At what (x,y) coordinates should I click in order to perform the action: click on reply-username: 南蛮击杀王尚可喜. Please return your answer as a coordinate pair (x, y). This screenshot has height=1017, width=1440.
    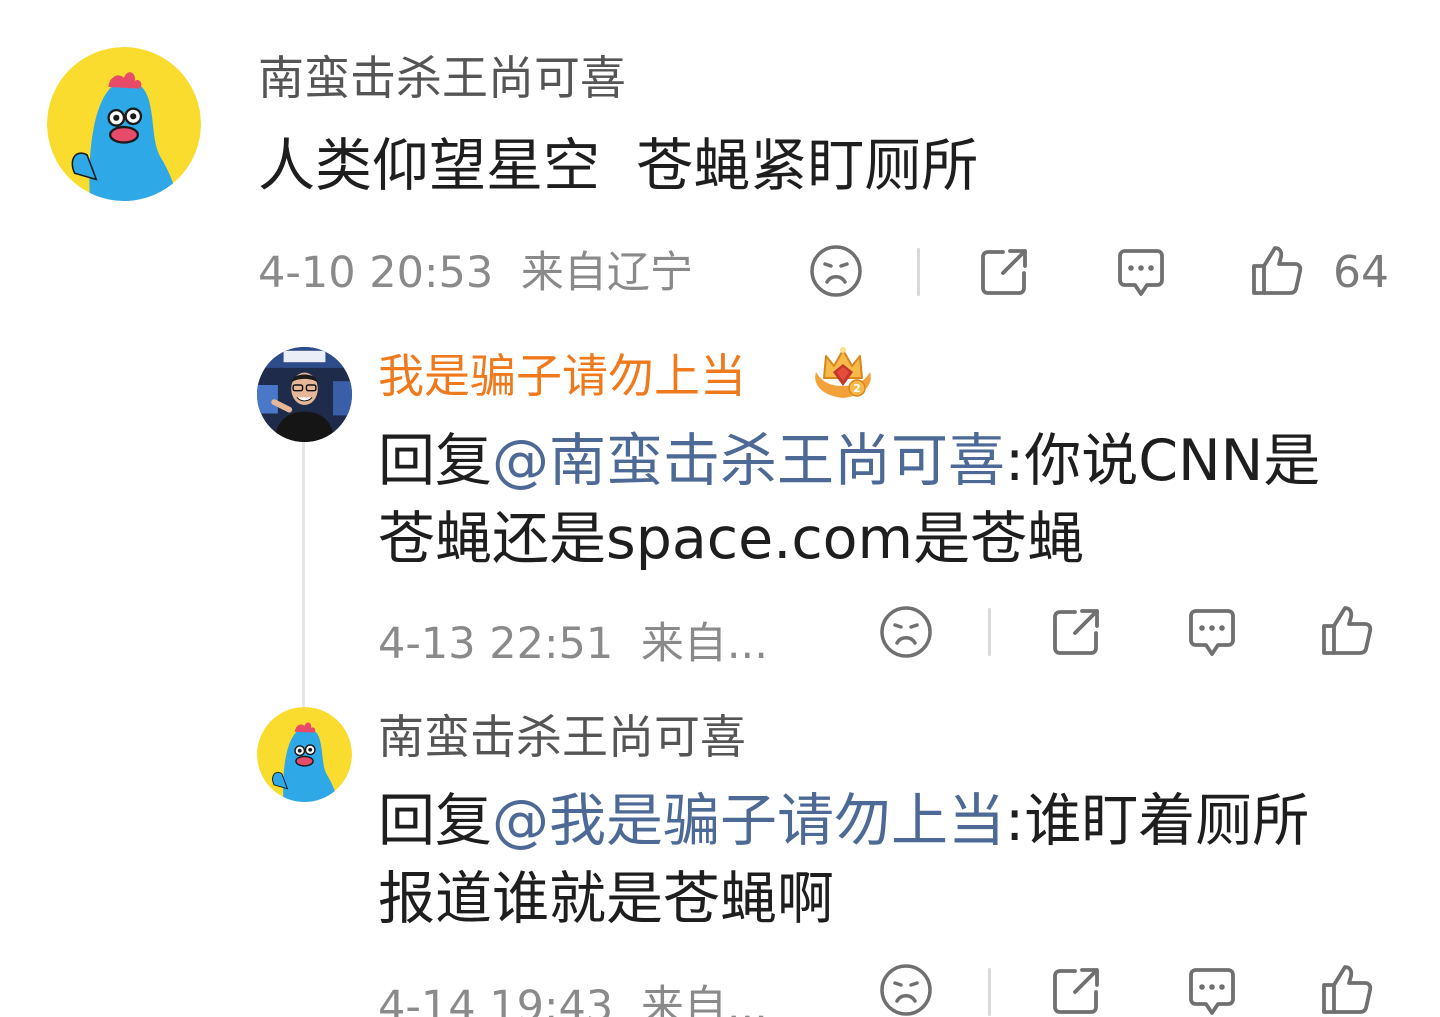
    Looking at the image, I should click on (562, 737).